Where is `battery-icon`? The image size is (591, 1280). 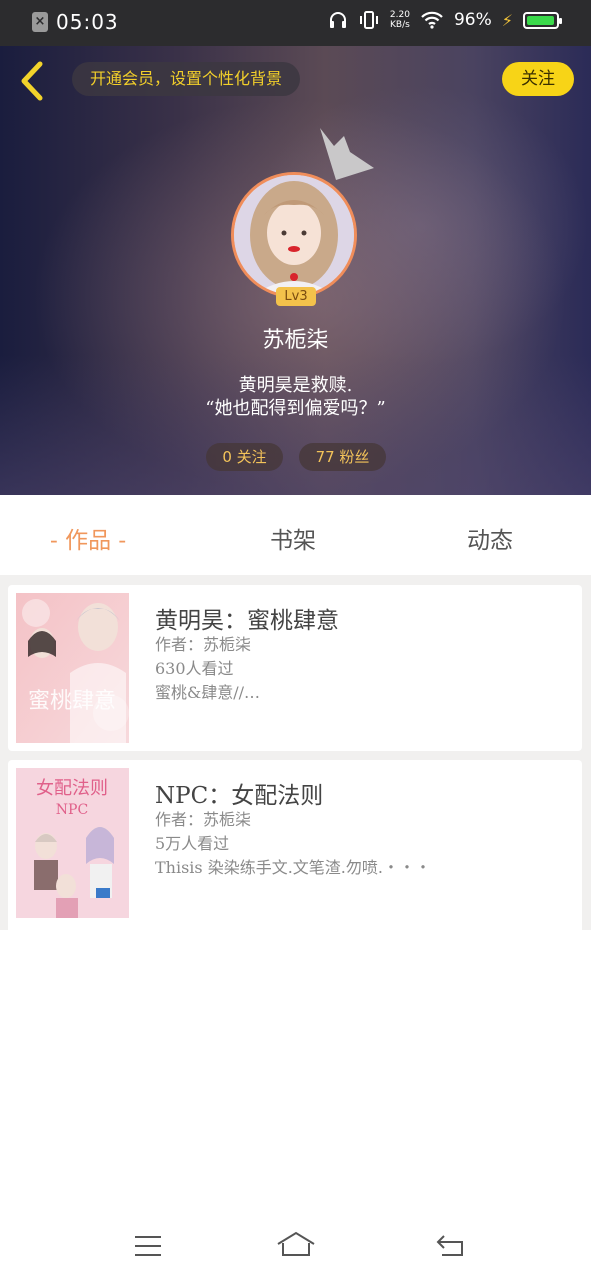
battery-icon is located at coordinates (542, 20).